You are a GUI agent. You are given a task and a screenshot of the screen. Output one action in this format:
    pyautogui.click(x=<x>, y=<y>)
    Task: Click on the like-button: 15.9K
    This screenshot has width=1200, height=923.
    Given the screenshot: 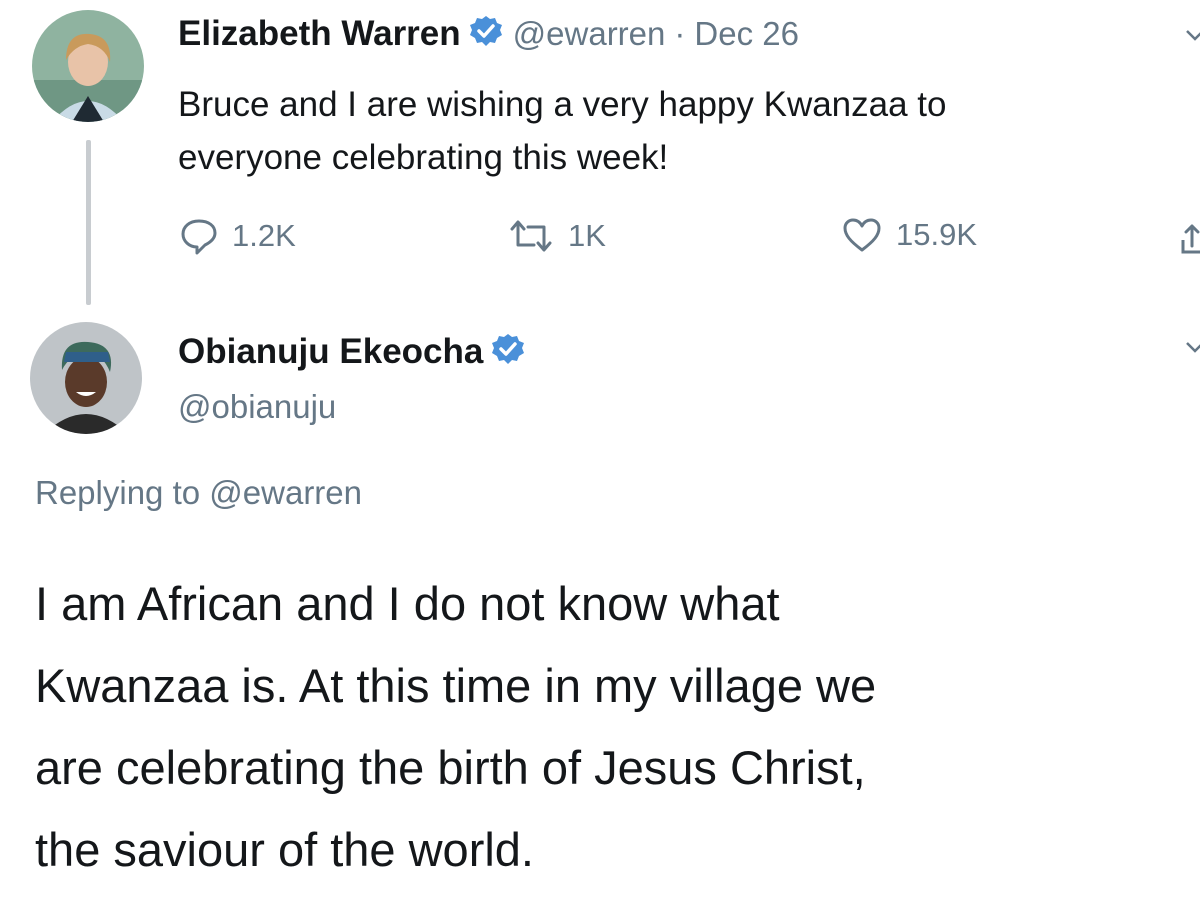 What is the action you would take?
    pyautogui.click(x=909, y=235)
    